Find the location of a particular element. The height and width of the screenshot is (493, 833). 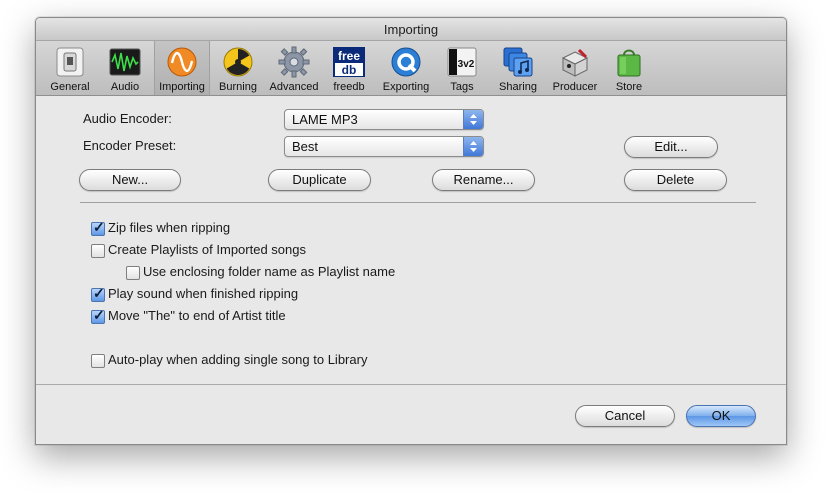

title-bar: Importing is located at coordinates (411, 29).